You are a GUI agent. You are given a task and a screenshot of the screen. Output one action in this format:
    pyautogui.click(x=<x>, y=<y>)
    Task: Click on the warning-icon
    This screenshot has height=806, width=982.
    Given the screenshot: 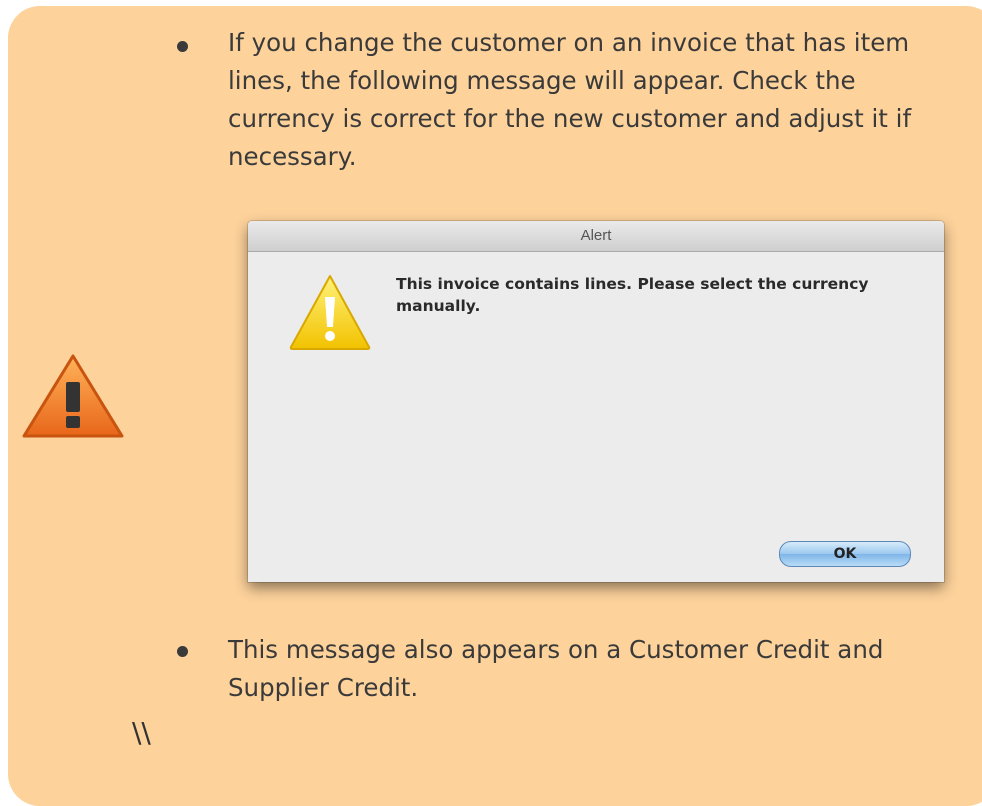 What is the action you would take?
    pyautogui.click(x=73, y=396)
    